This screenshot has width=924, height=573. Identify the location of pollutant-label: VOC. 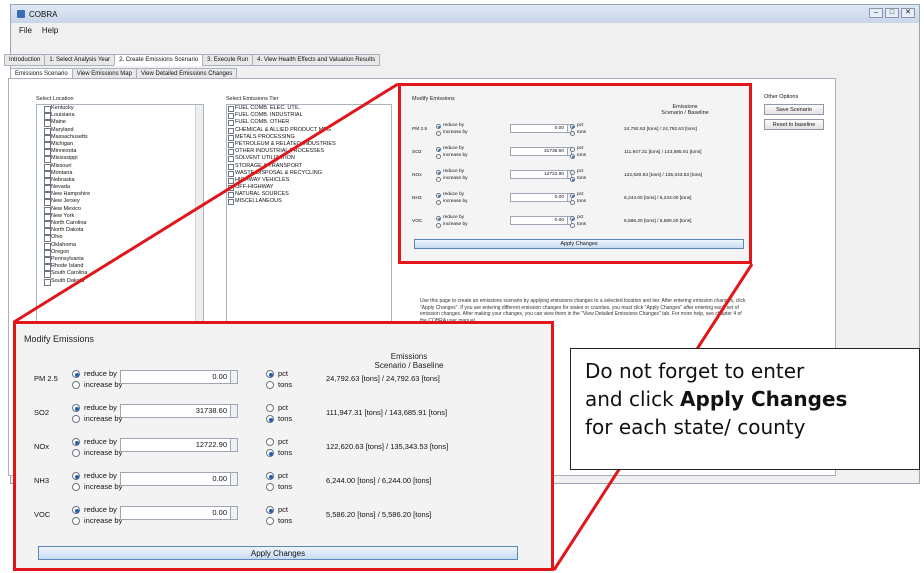
(42, 514).